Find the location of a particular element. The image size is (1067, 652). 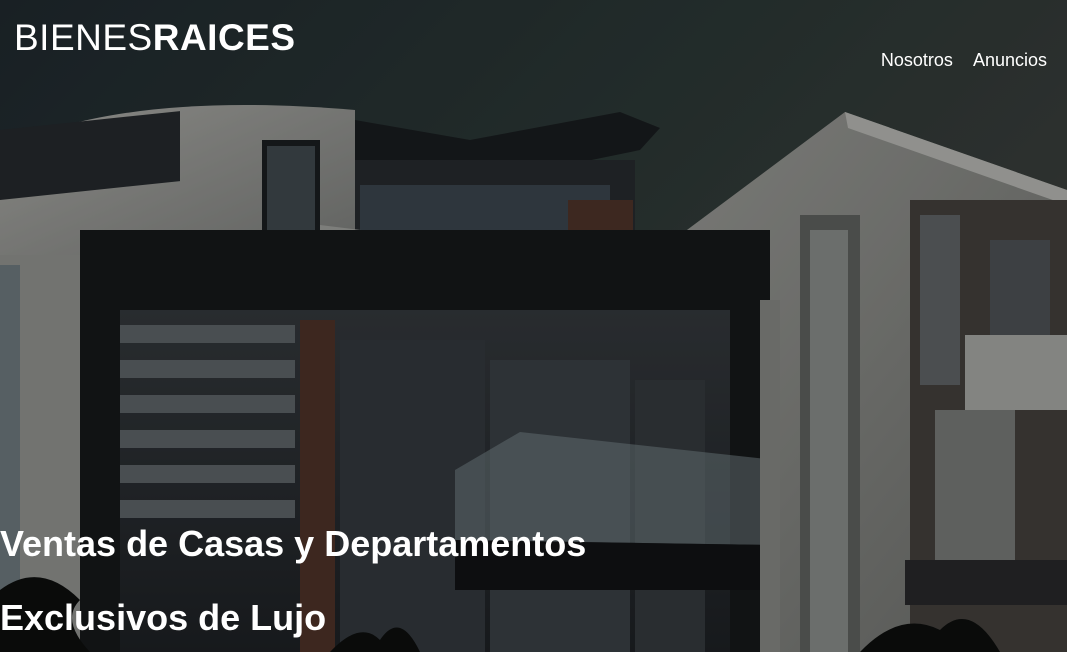

hero-headline-line1: Ventas de Casas y Departamentos is located at coordinates (293, 543).